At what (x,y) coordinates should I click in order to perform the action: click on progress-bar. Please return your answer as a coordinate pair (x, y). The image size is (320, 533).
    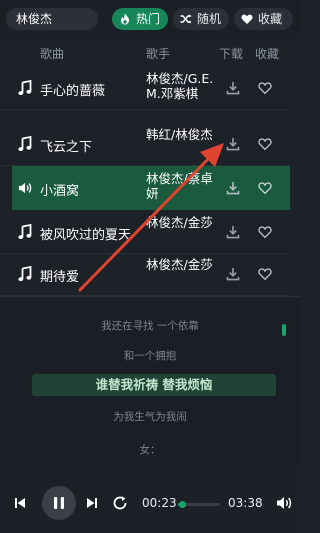
    Looking at the image, I should click on (199, 504).